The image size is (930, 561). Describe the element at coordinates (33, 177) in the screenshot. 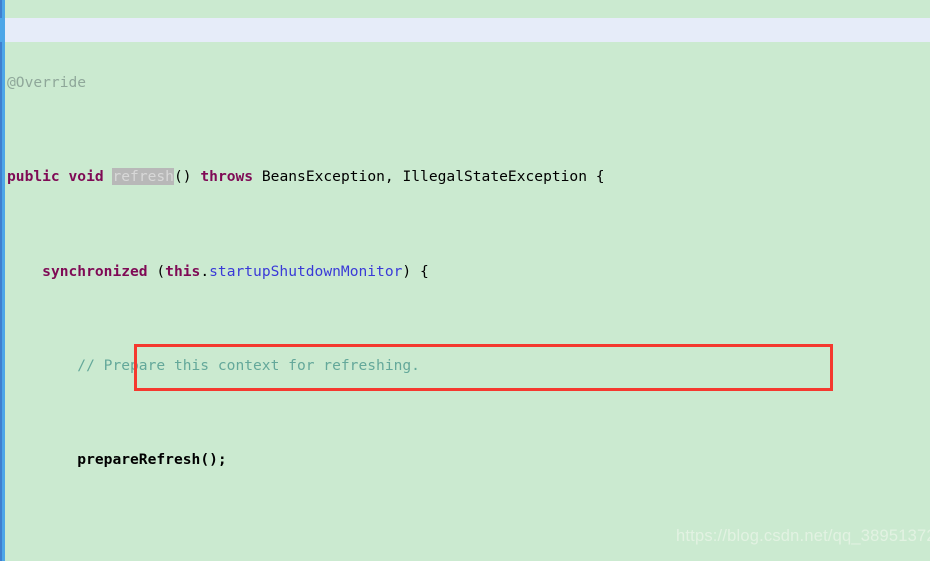

I see `keyword-public: public` at that location.